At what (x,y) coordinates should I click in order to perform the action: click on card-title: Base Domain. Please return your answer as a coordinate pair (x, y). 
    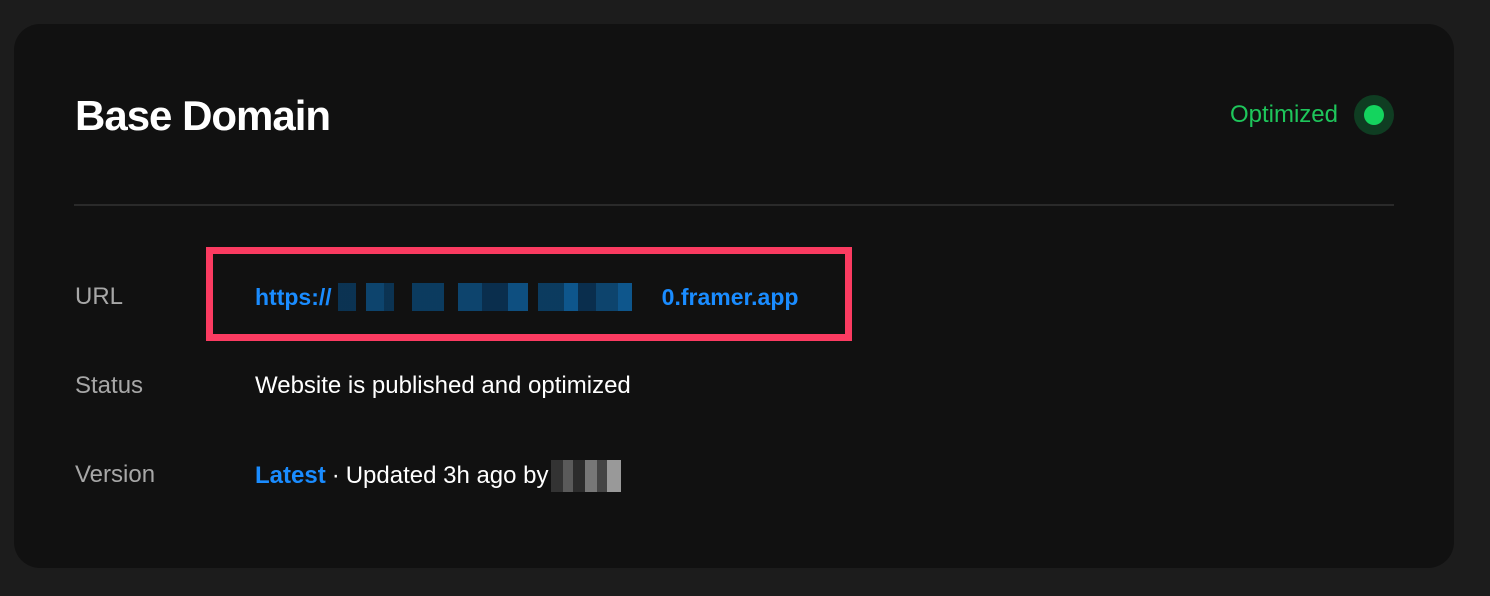
    Looking at the image, I should click on (203, 115).